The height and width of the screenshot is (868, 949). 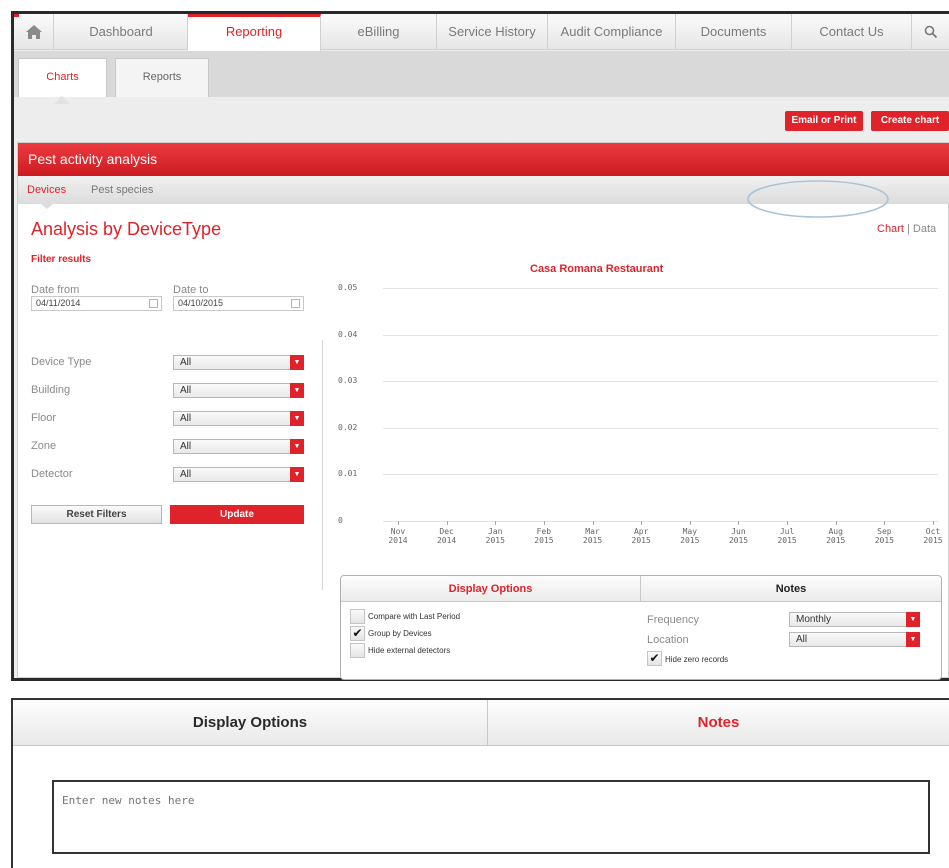 I want to click on active-tab-pointer, so click(x=62, y=100).